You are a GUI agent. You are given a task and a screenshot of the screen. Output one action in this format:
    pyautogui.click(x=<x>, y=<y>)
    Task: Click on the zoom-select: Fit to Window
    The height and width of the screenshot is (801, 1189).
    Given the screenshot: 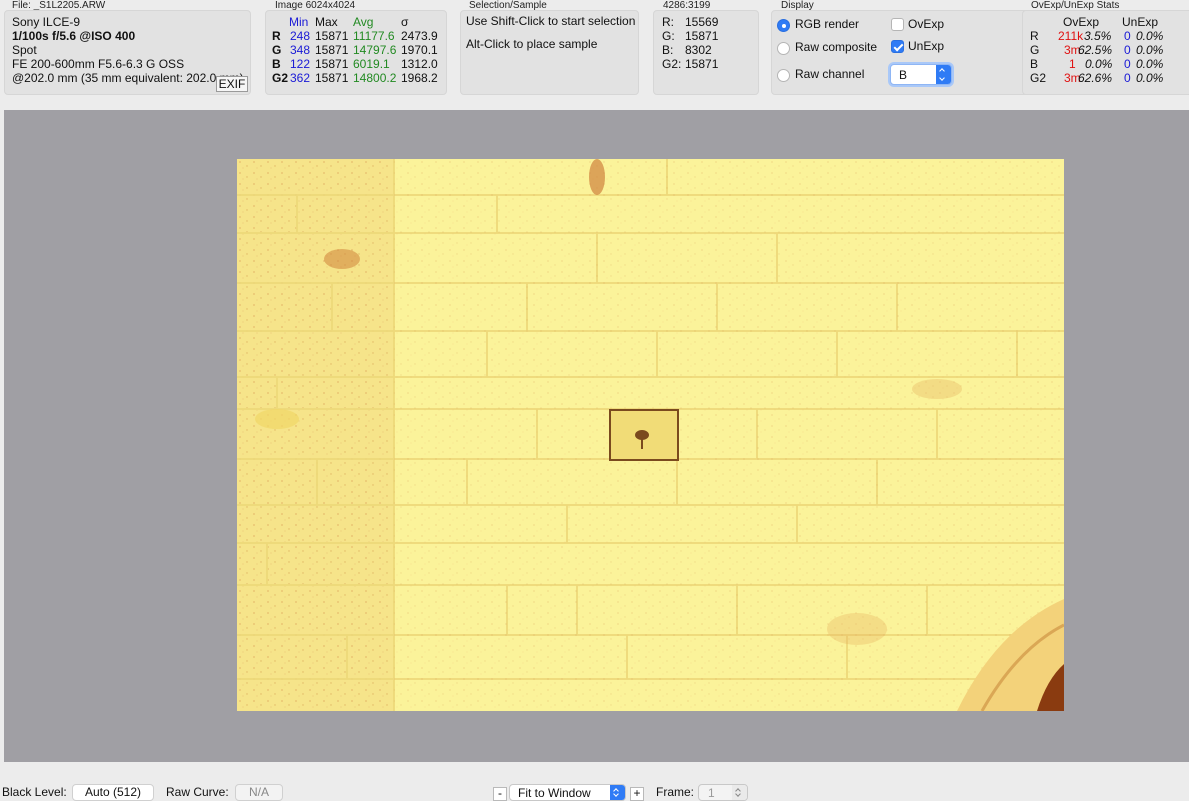 What is the action you would take?
    pyautogui.click(x=567, y=792)
    